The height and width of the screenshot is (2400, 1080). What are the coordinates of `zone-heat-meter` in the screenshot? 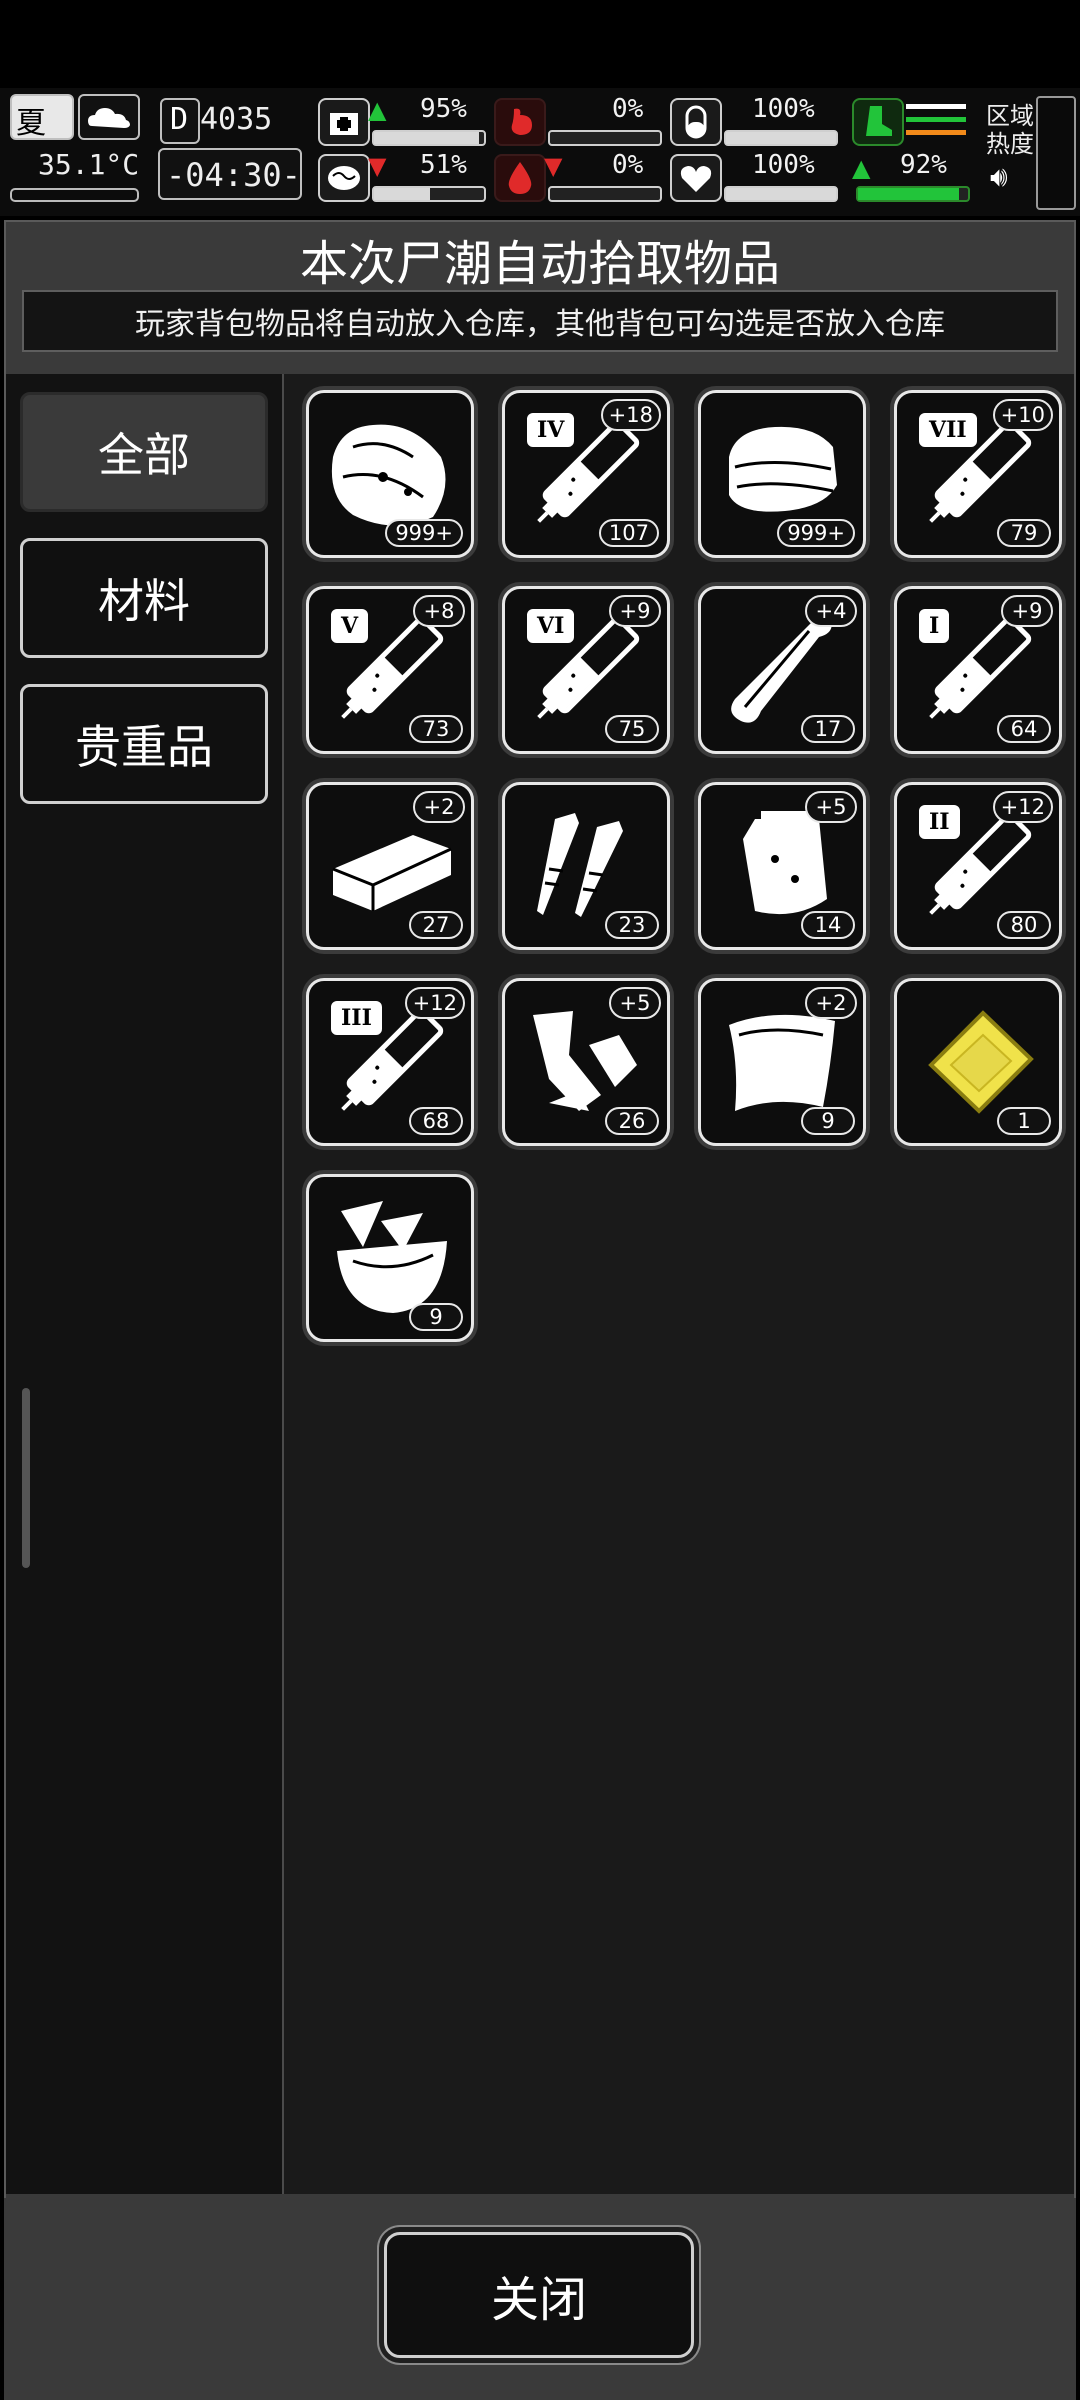 It's located at (1056, 153).